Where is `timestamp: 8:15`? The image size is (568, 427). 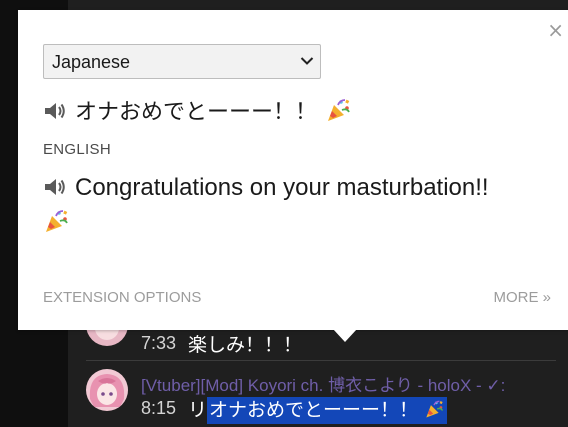 timestamp: 8:15 is located at coordinates (159, 408).